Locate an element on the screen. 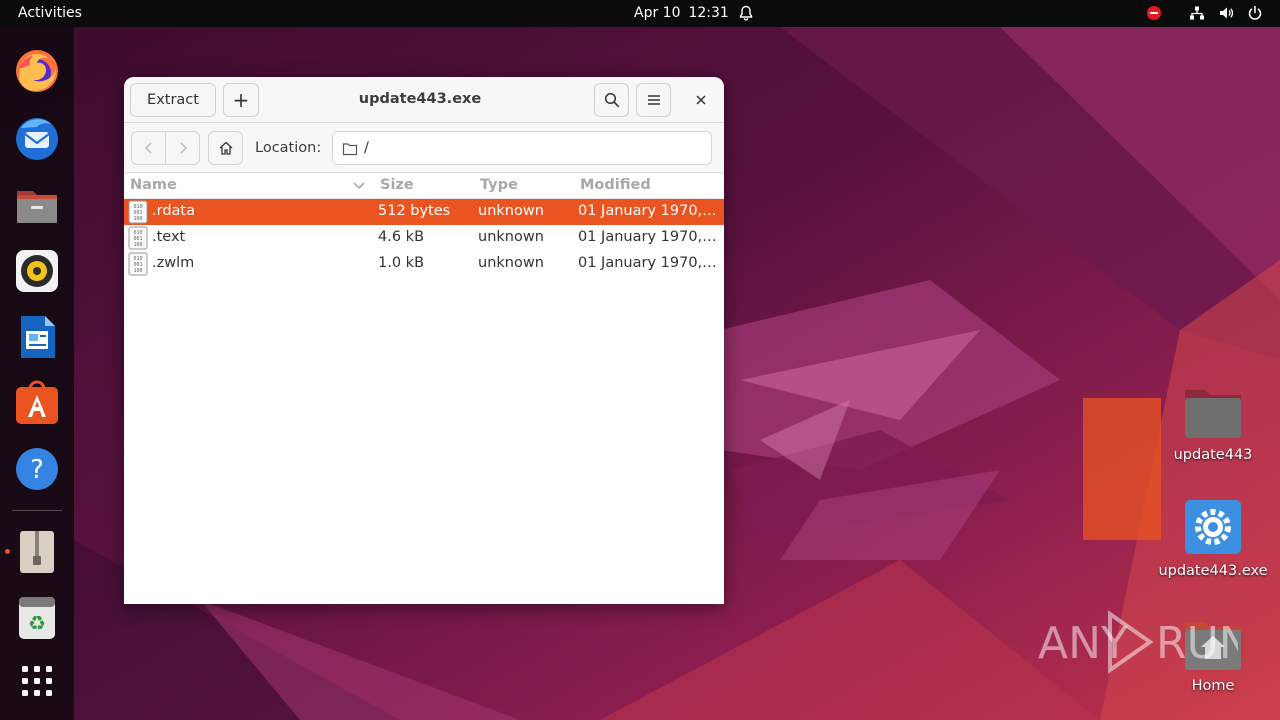 The width and height of the screenshot is (1280, 720). clock: Apr 10 12:31 is located at coordinates (681, 13).